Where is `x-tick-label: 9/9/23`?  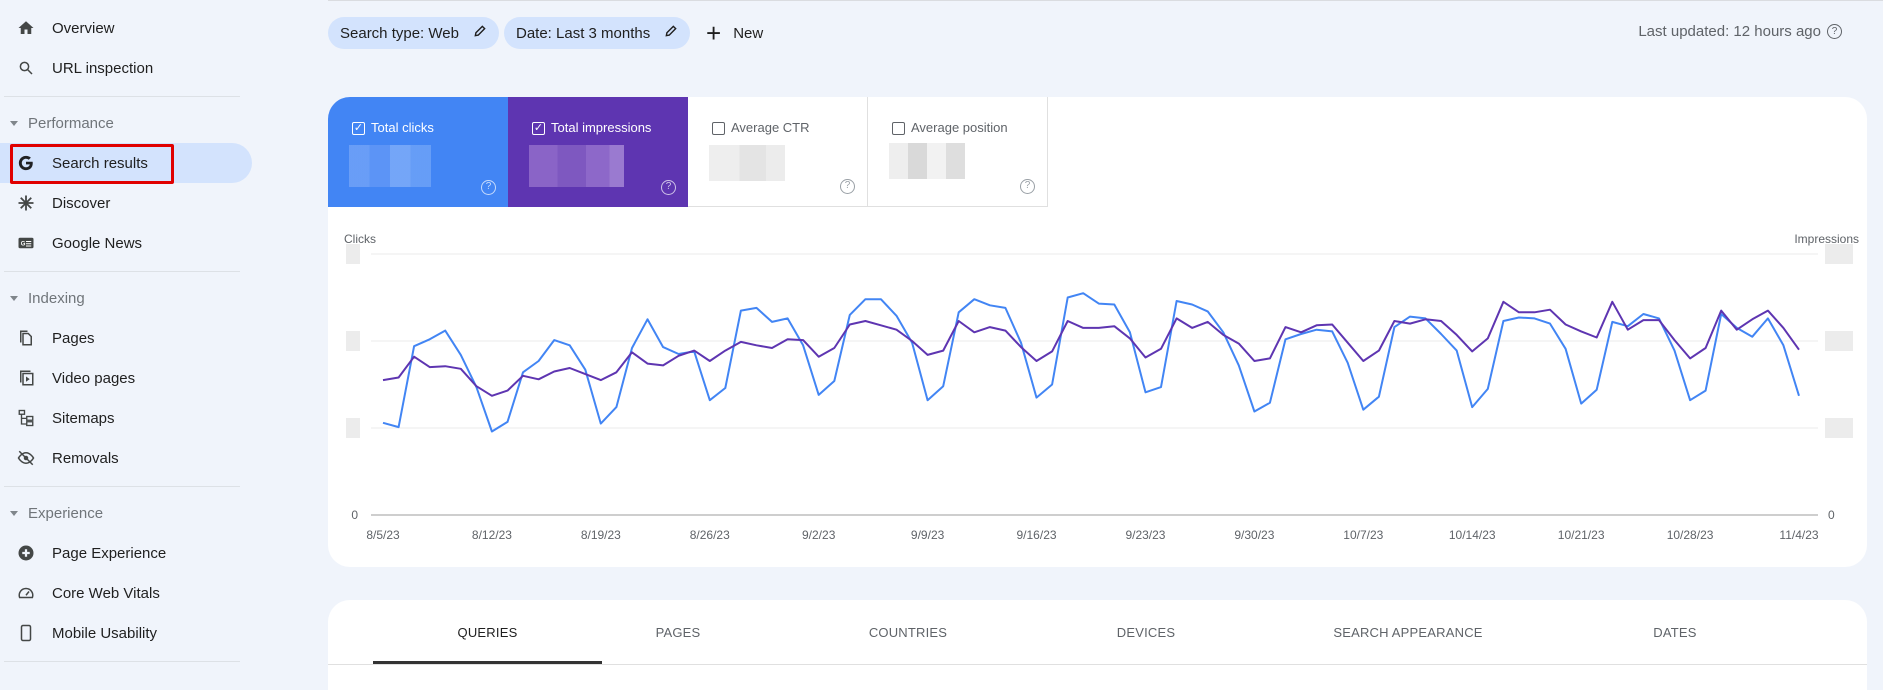 x-tick-label: 9/9/23 is located at coordinates (928, 535).